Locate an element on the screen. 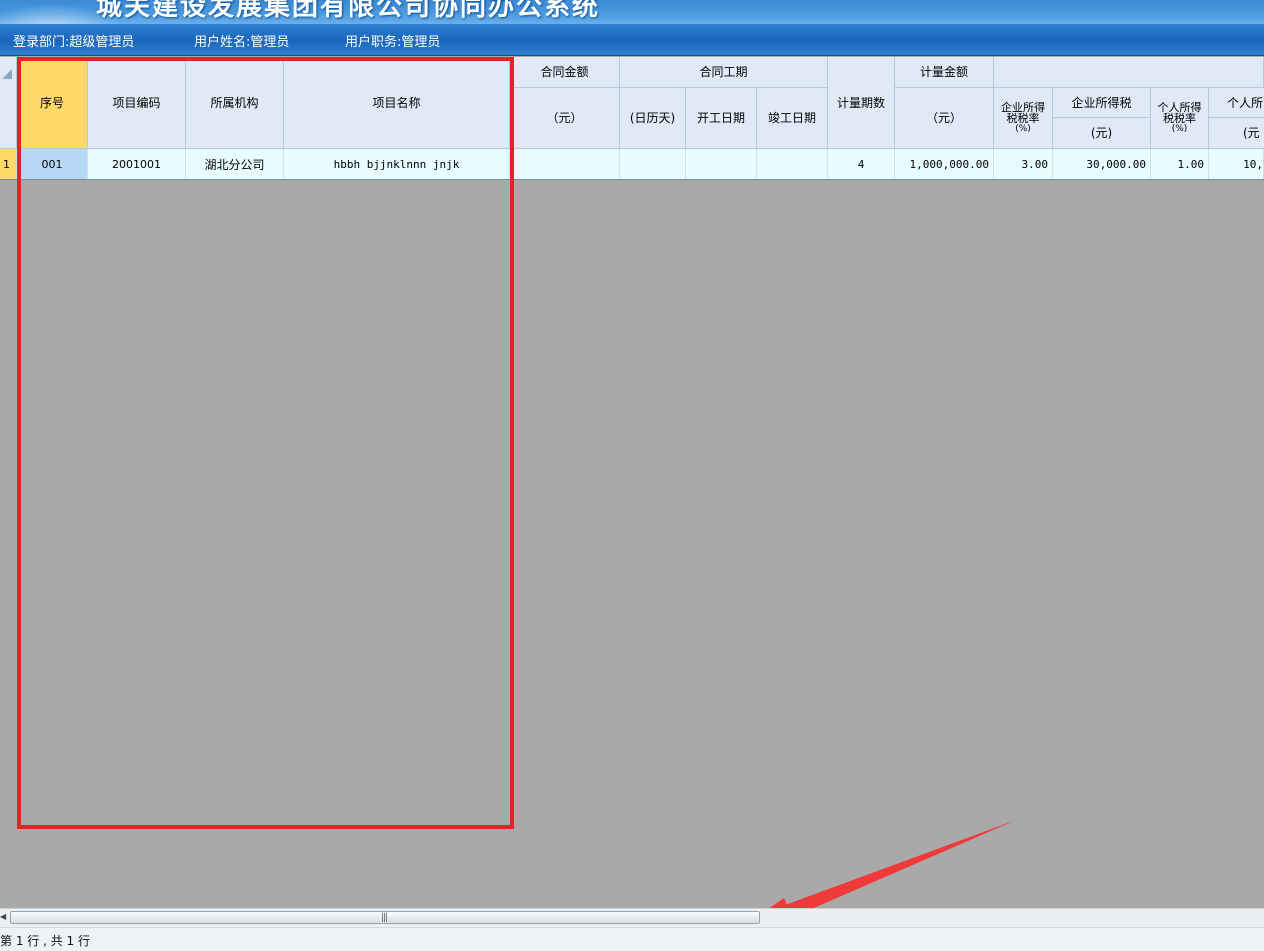 The height and width of the screenshot is (951, 1264). grip-icon: ||| is located at coordinates (384, 918).